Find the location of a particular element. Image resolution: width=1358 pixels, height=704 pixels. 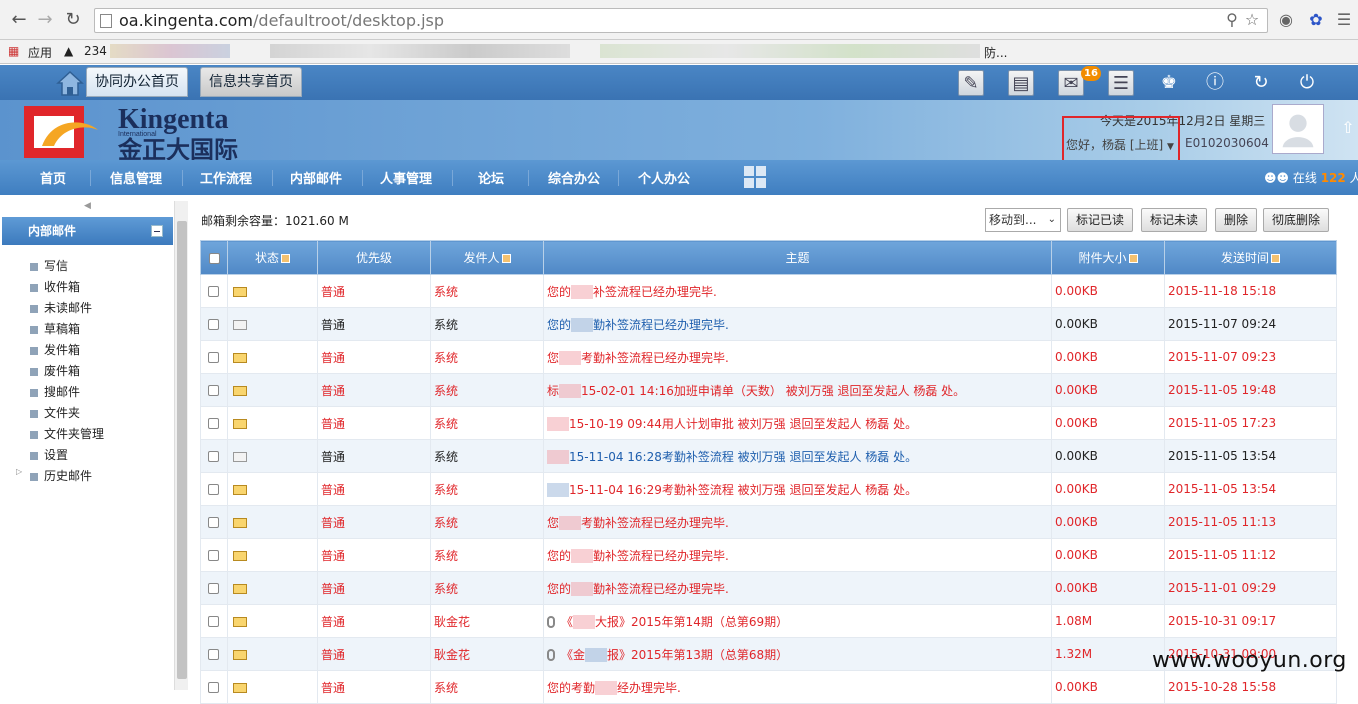

mark-read-button: 标记已读 is located at coordinates (1100, 220).